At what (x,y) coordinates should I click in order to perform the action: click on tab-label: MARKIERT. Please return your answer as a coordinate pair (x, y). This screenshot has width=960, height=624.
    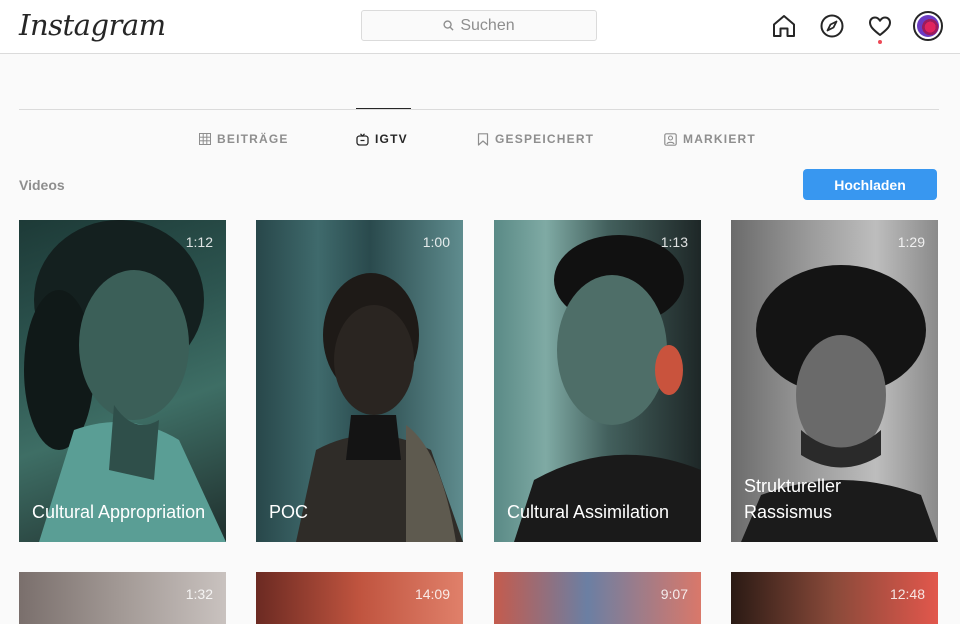
    Looking at the image, I should click on (719, 139).